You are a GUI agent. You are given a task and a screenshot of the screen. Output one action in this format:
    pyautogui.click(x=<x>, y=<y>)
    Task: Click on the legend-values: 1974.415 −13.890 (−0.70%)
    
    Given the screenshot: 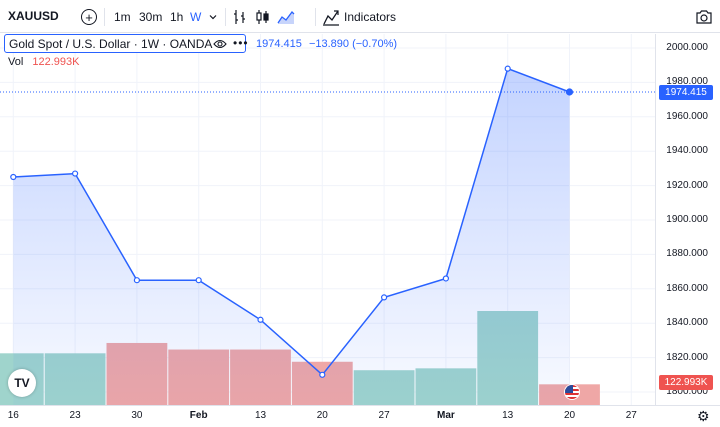 What is the action you would take?
    pyautogui.click(x=326, y=44)
    